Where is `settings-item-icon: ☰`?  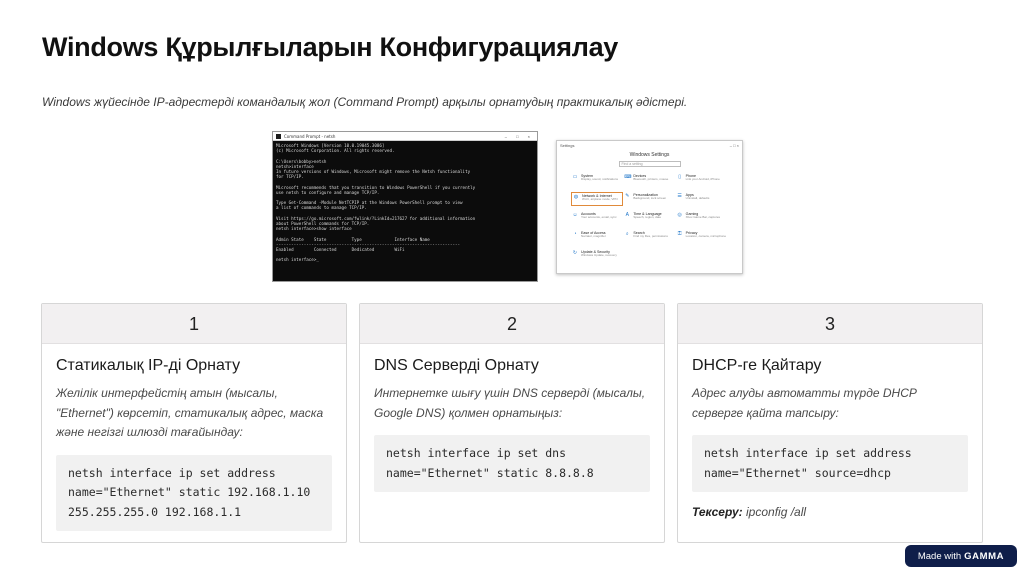 settings-item-icon: ☰ is located at coordinates (679, 196).